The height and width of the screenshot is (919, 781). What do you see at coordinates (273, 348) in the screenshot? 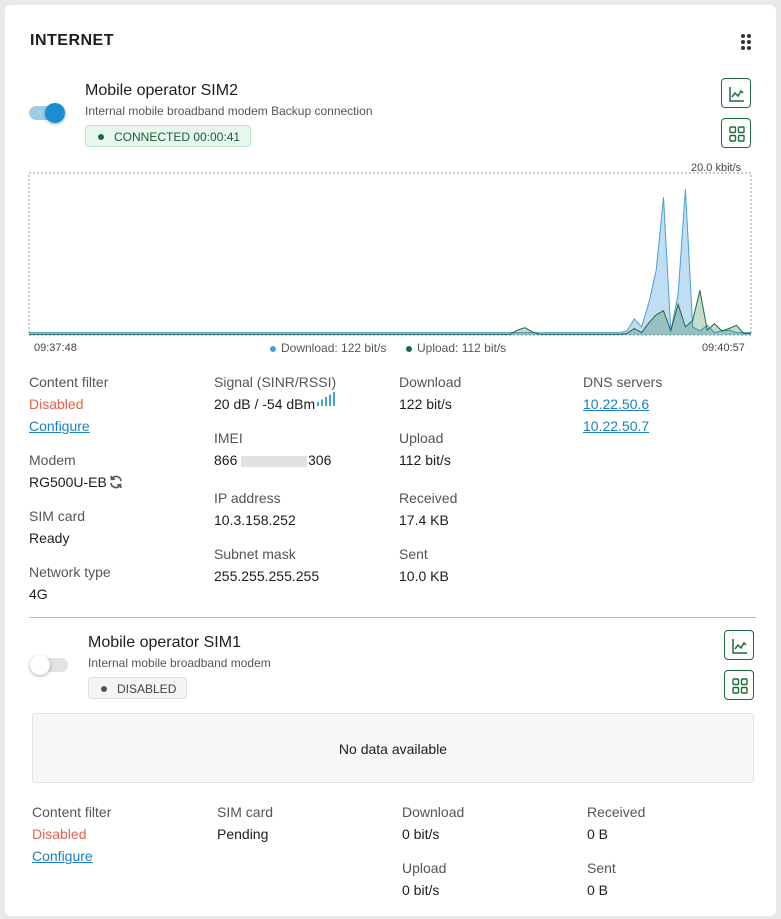
I see `legend-download-dot` at bounding box center [273, 348].